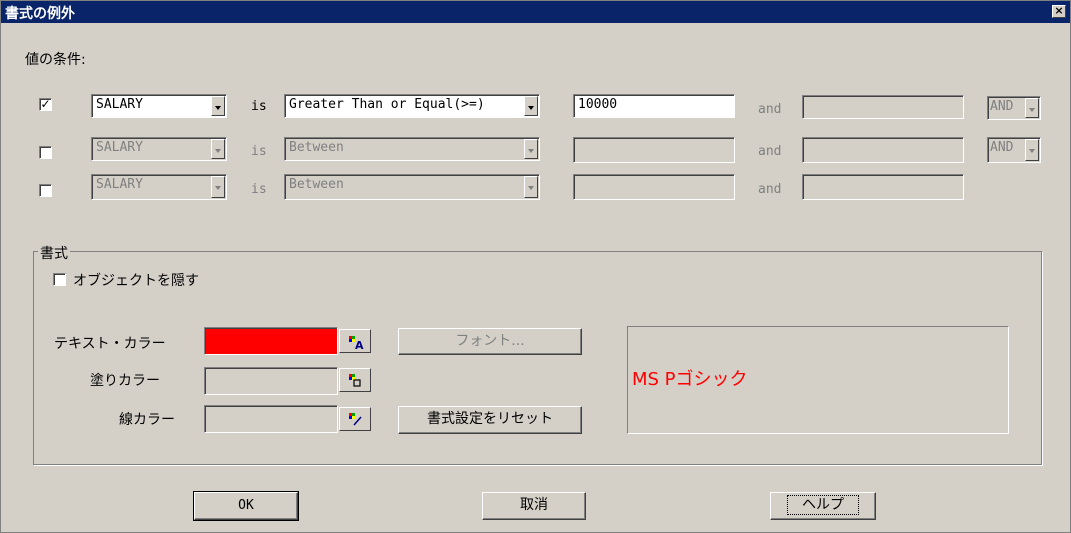 The image size is (1071, 533). I want to click on condition-3-field-select: SALARY, so click(159, 187).